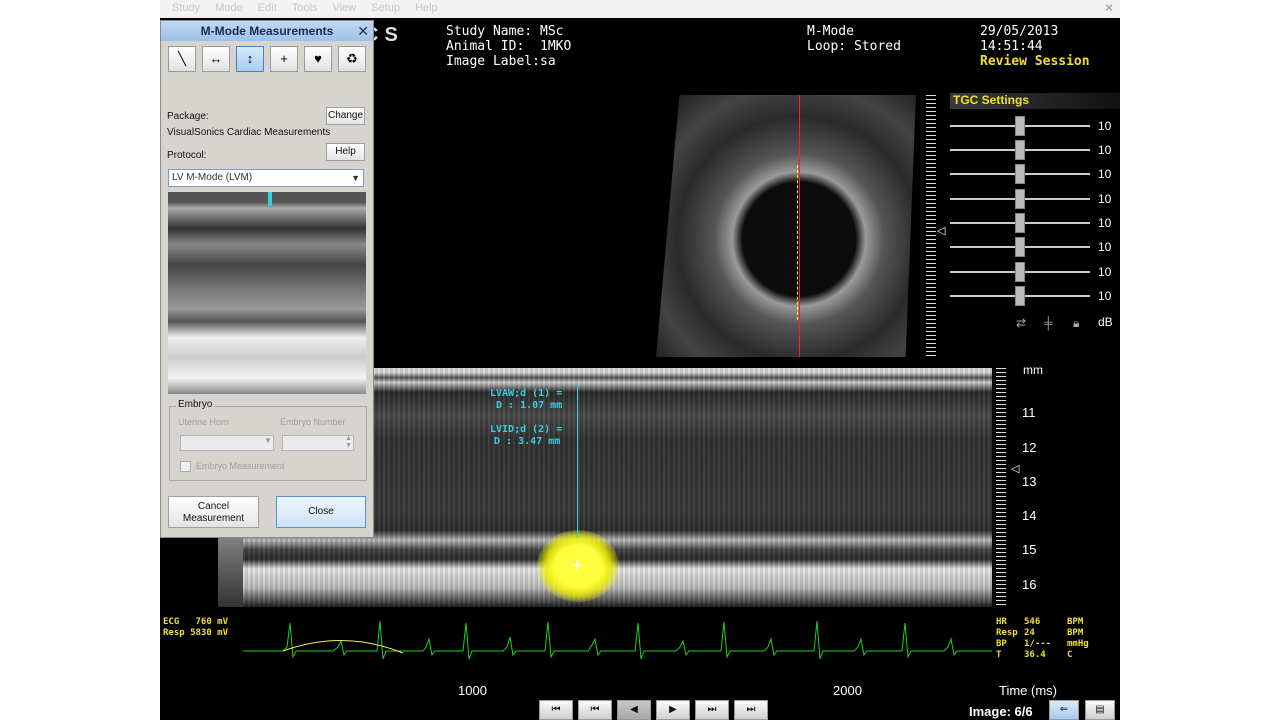 The width and height of the screenshot is (1280, 720). I want to click on depth-tick-label: 14, so click(1029, 515).